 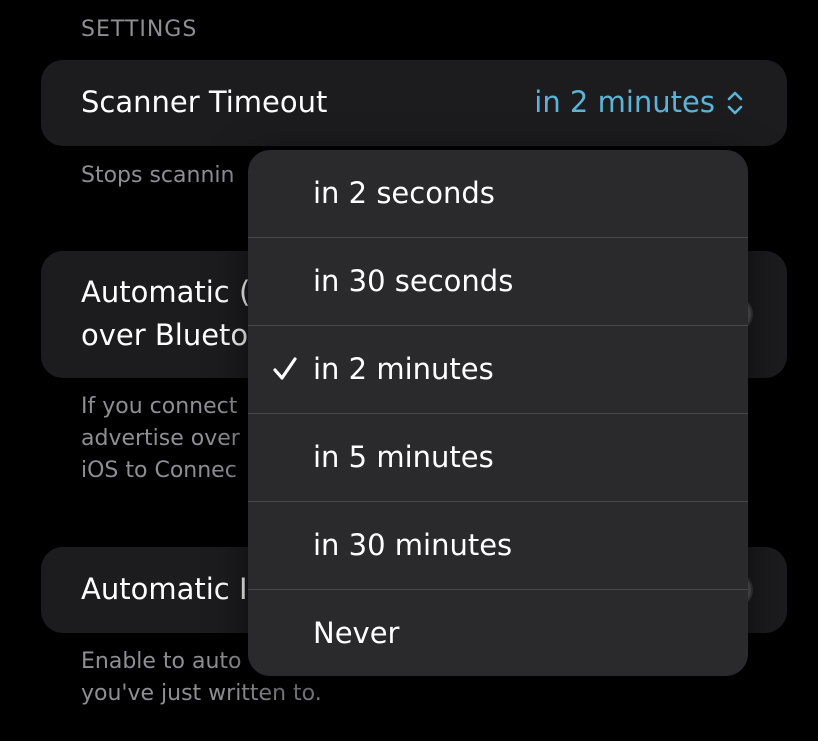 I want to click on menu-item-label: Never, so click(x=356, y=633).